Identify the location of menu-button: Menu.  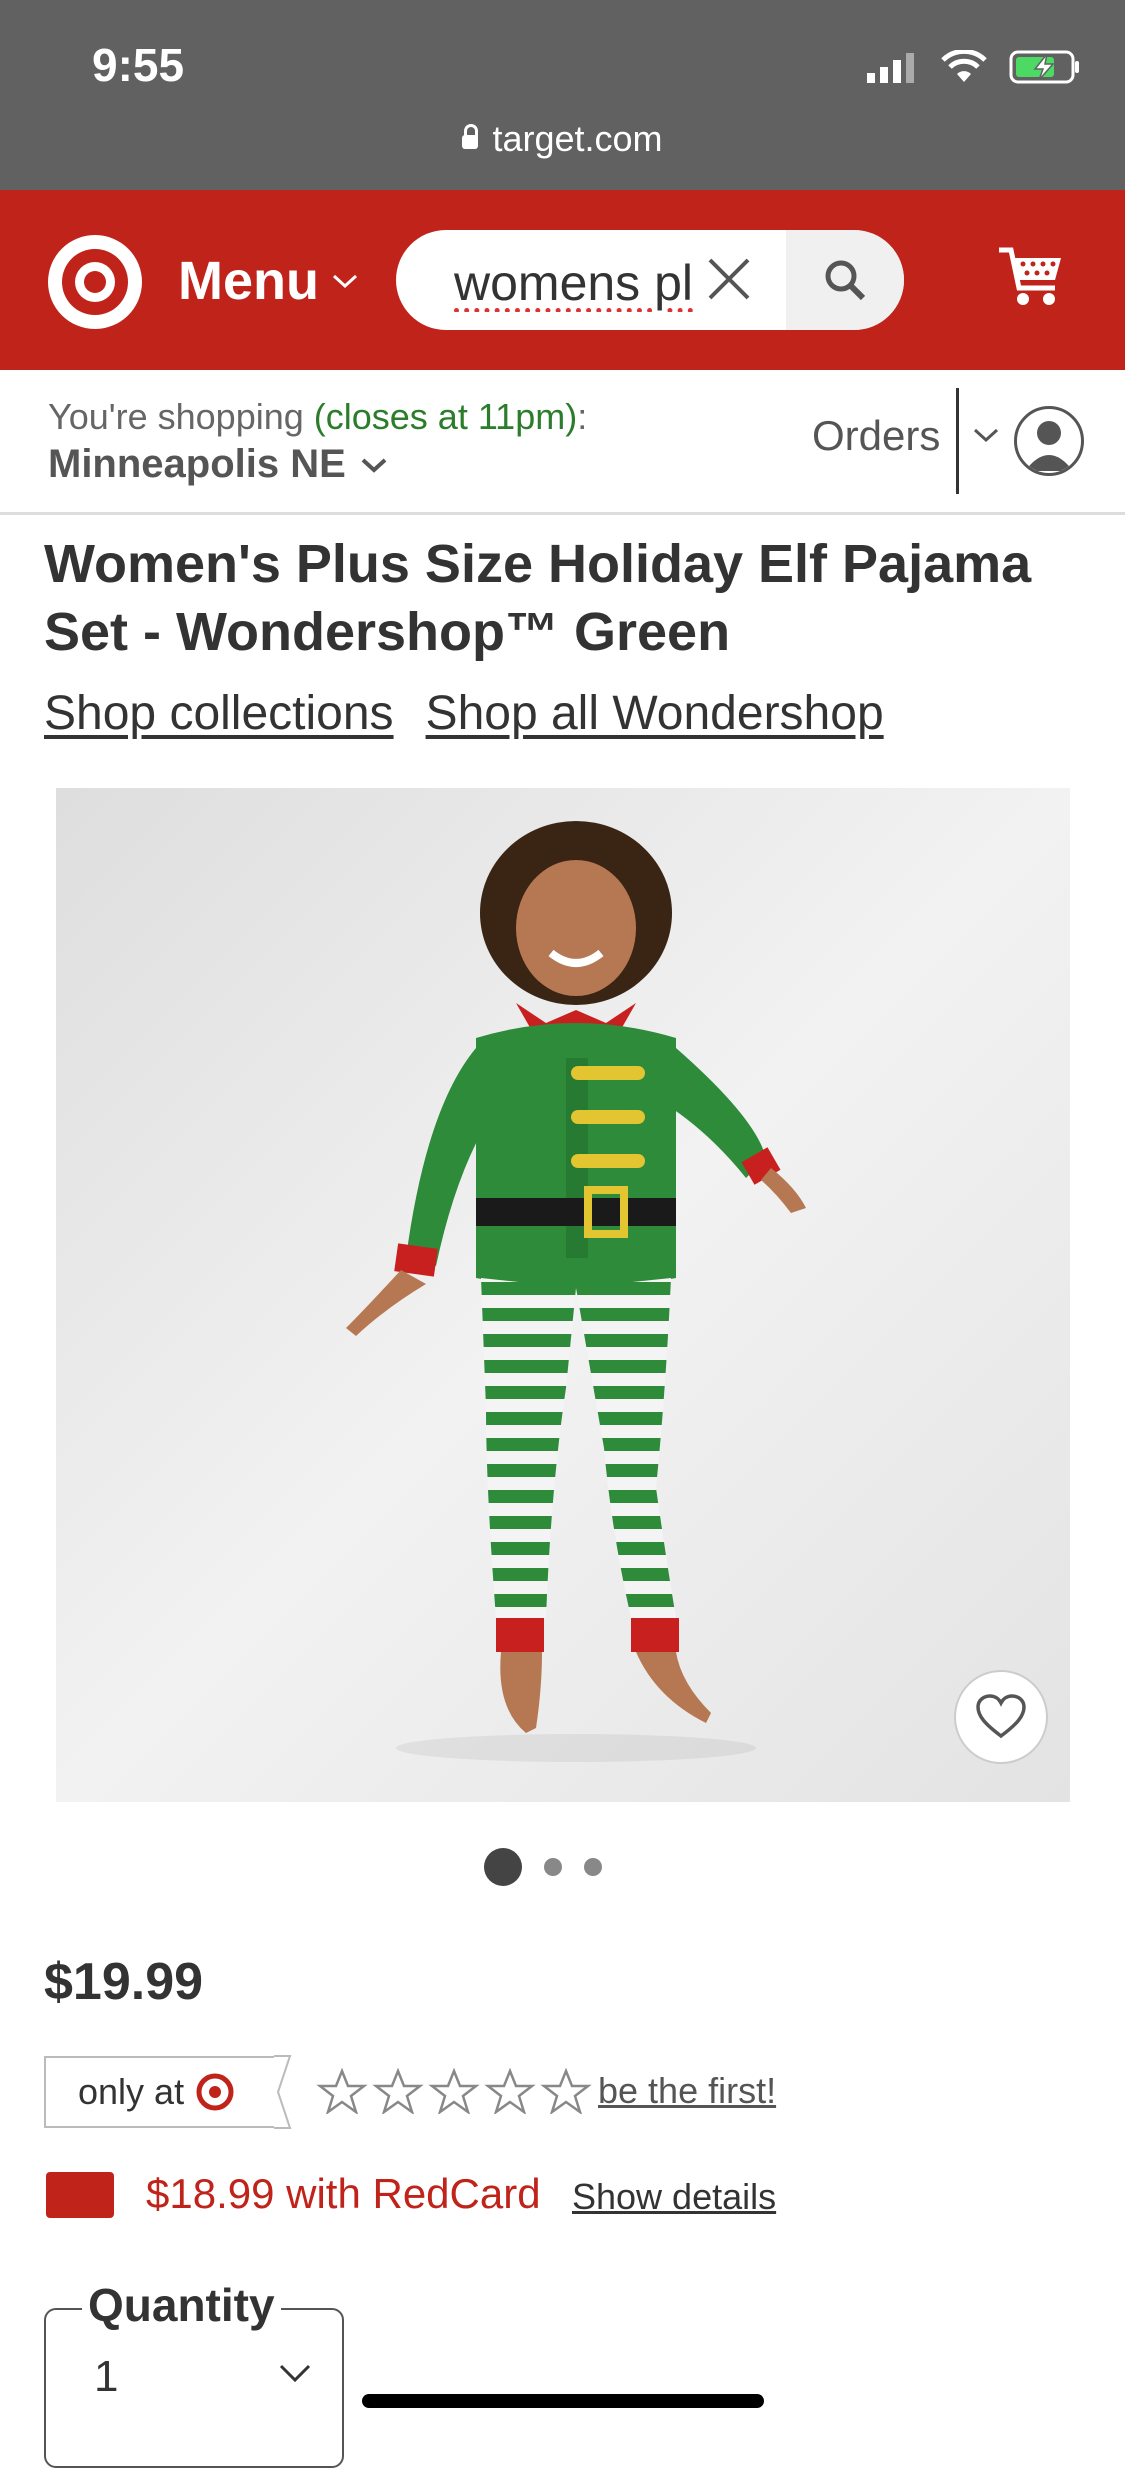
(268, 281).